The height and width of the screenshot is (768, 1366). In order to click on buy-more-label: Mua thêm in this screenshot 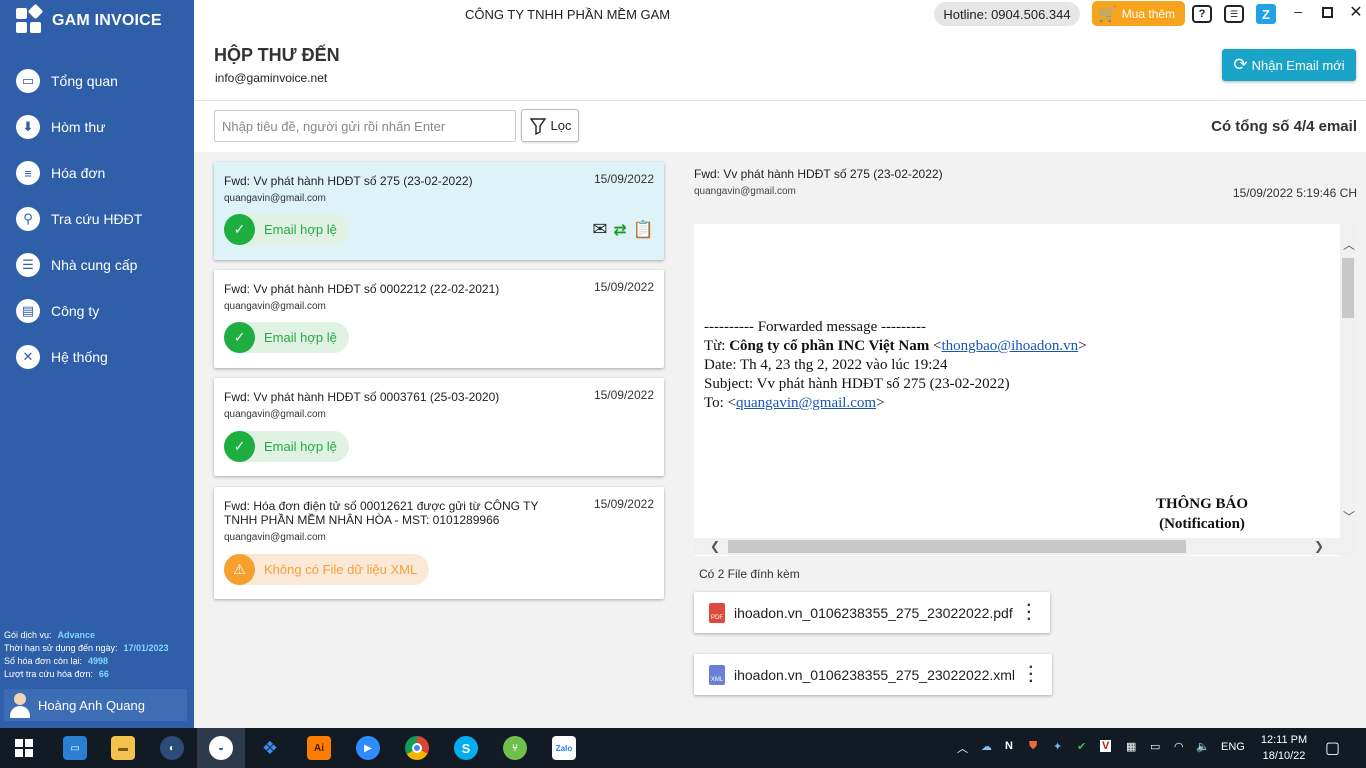, I will do `click(1148, 13)`.